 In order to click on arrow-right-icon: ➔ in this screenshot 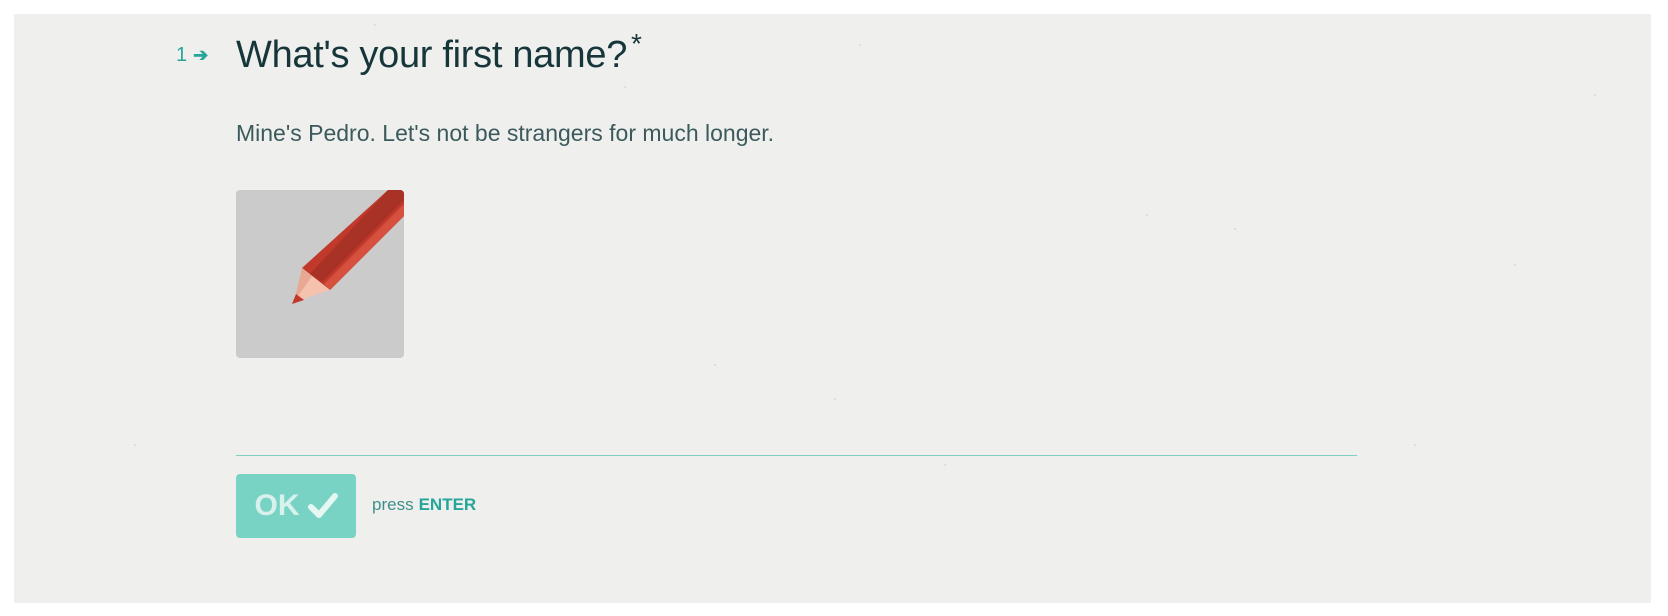, I will do `click(201, 55)`.